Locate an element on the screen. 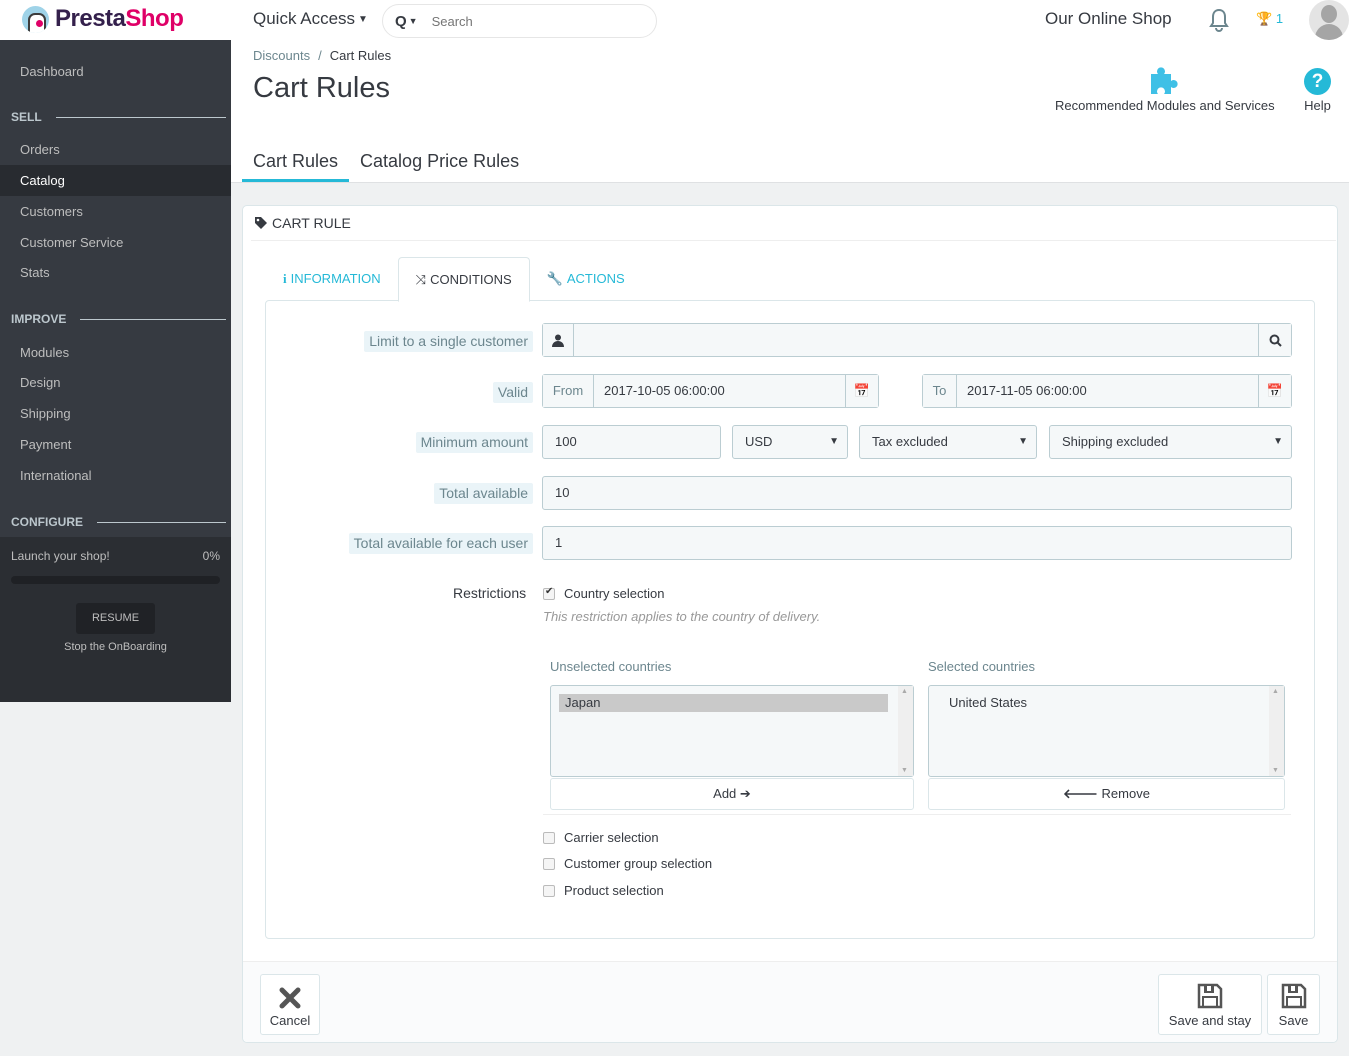  shuffle-icon: ⤨ is located at coordinates (421, 279).